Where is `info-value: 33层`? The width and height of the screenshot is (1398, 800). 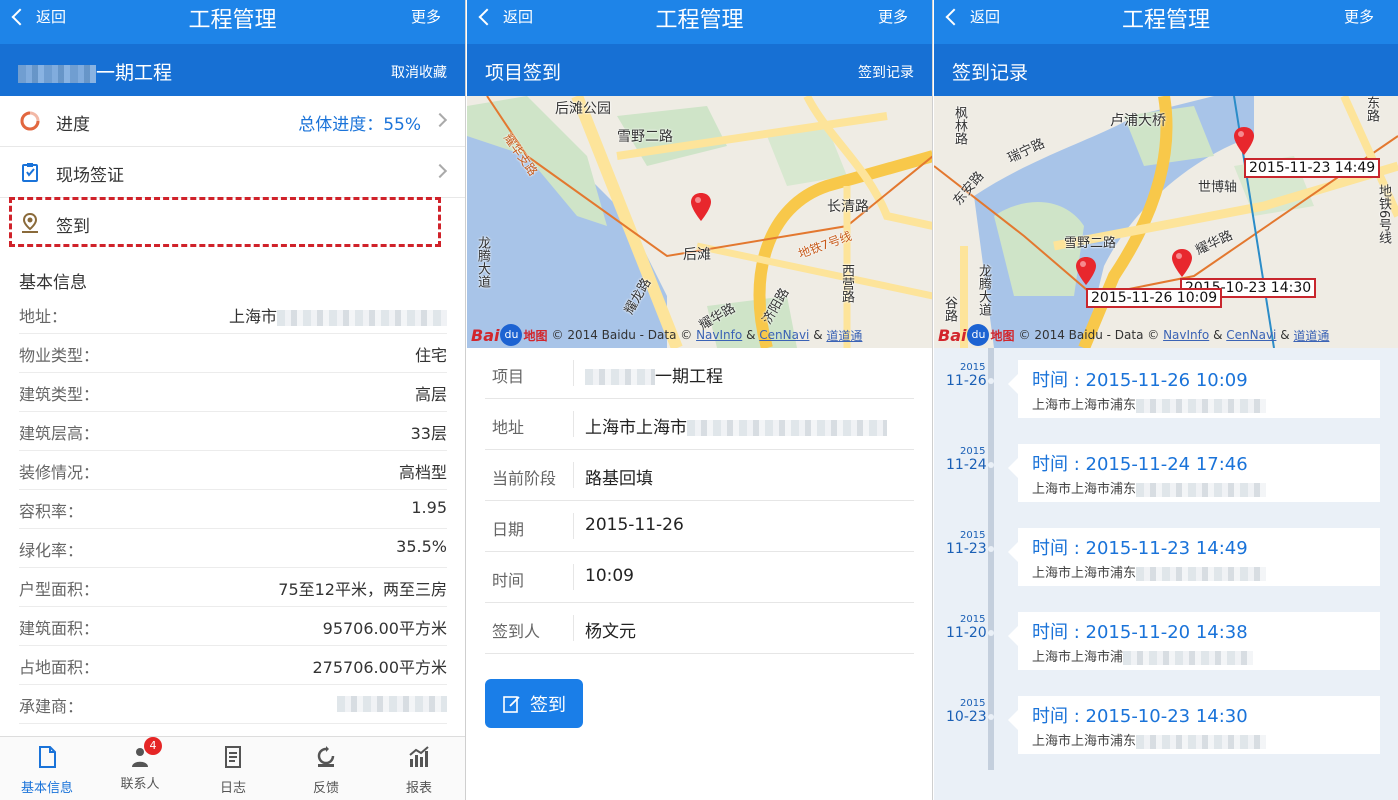
info-value: 33层 is located at coordinates (429, 432).